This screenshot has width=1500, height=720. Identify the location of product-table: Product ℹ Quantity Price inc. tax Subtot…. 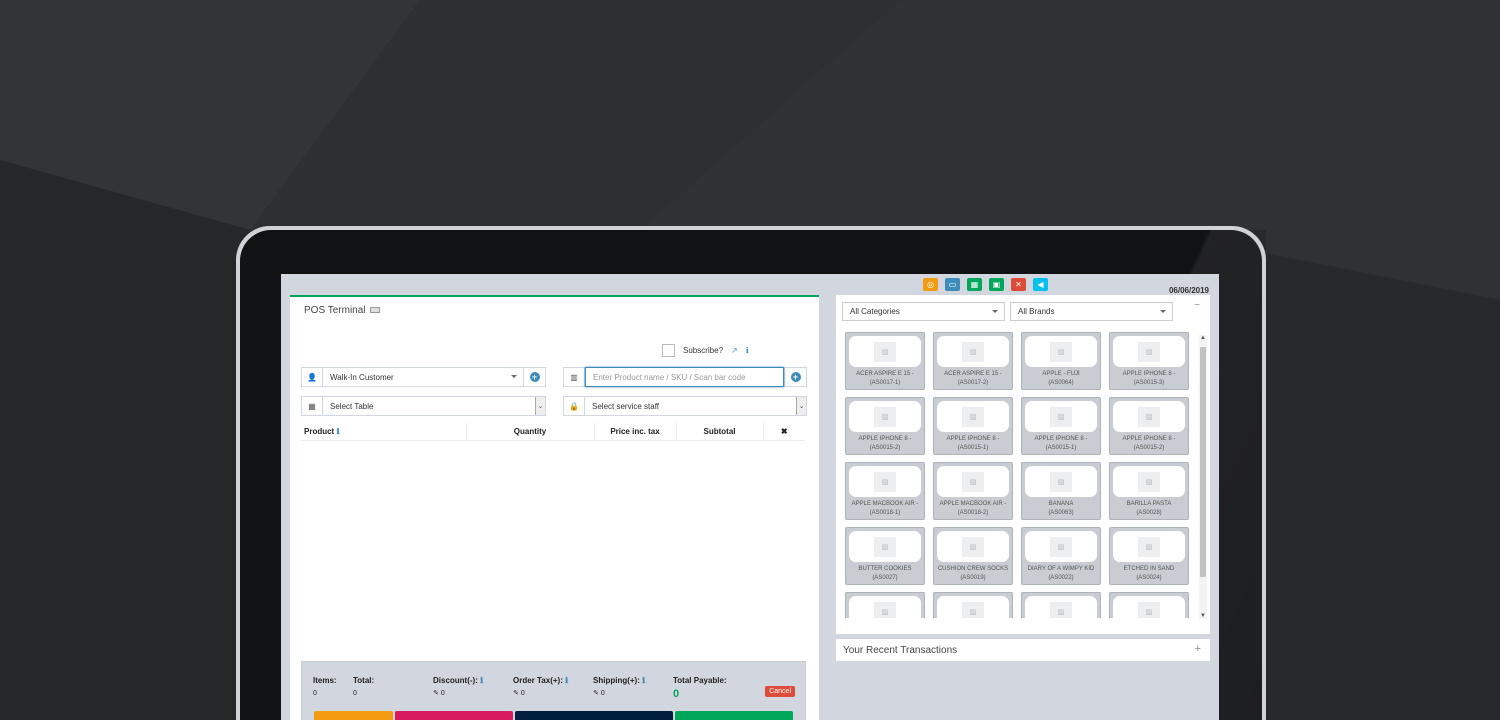
(553, 432).